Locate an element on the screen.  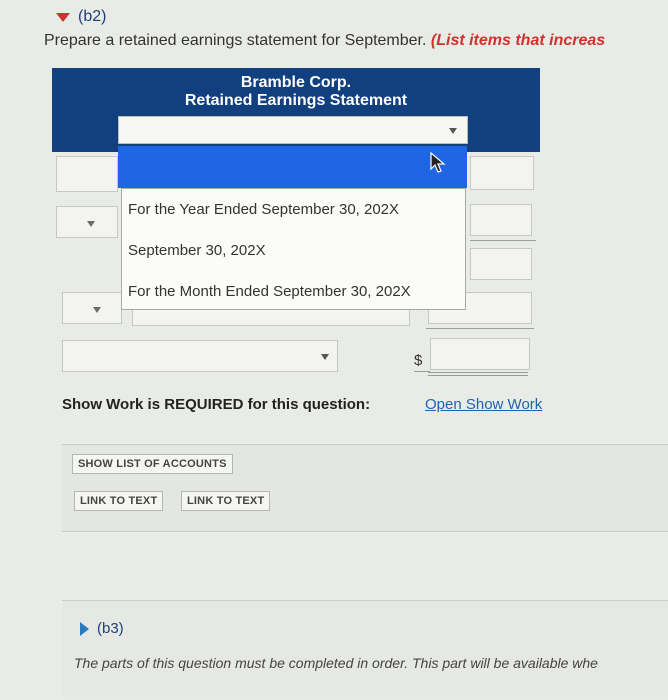
date-option-year: For the Year Ended September 30, 202X is located at coordinates (263, 209).